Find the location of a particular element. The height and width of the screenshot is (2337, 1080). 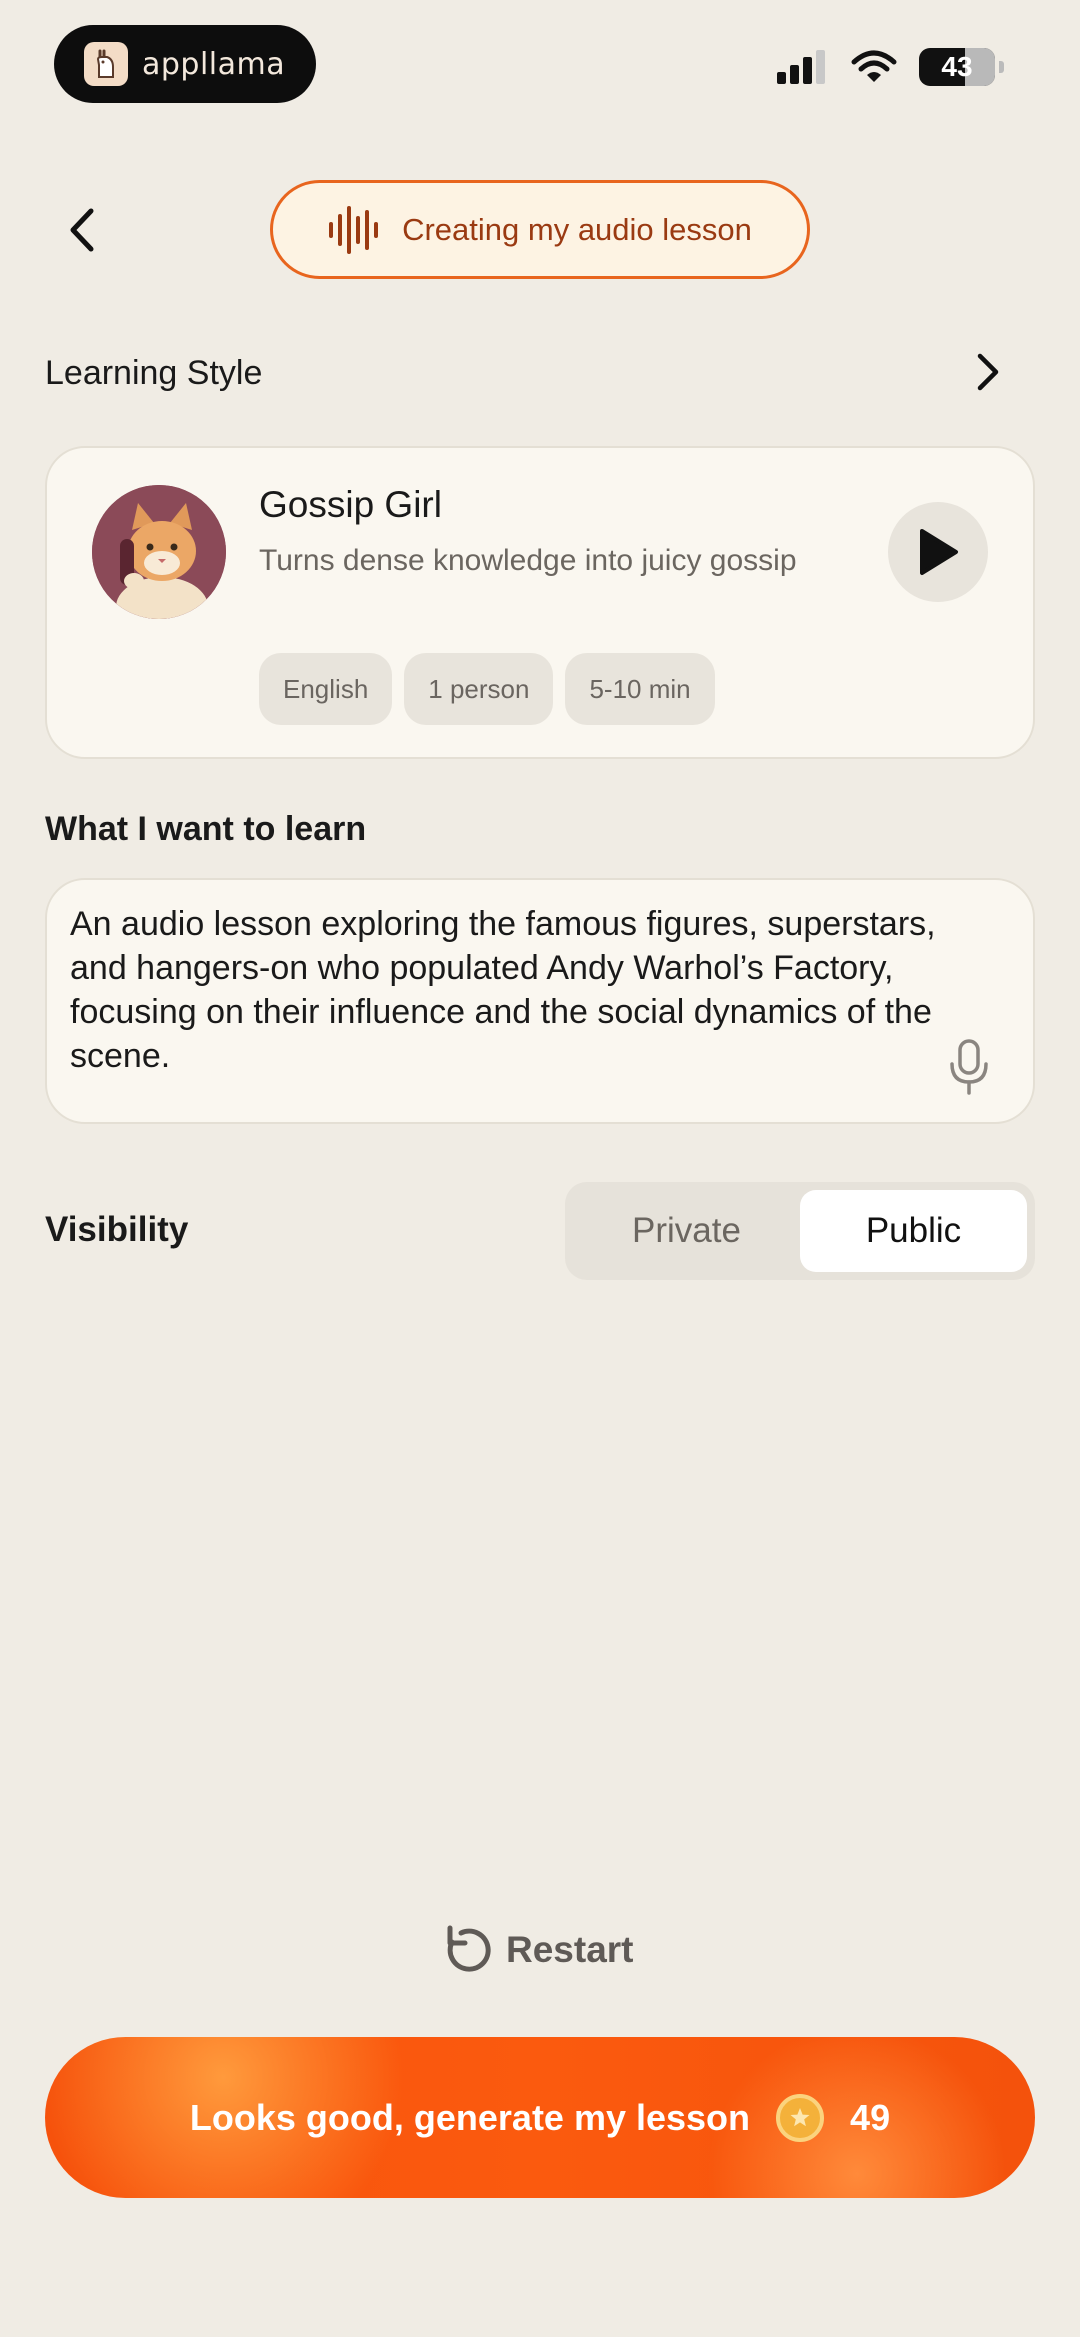

cat-avatar is located at coordinates (159, 552).